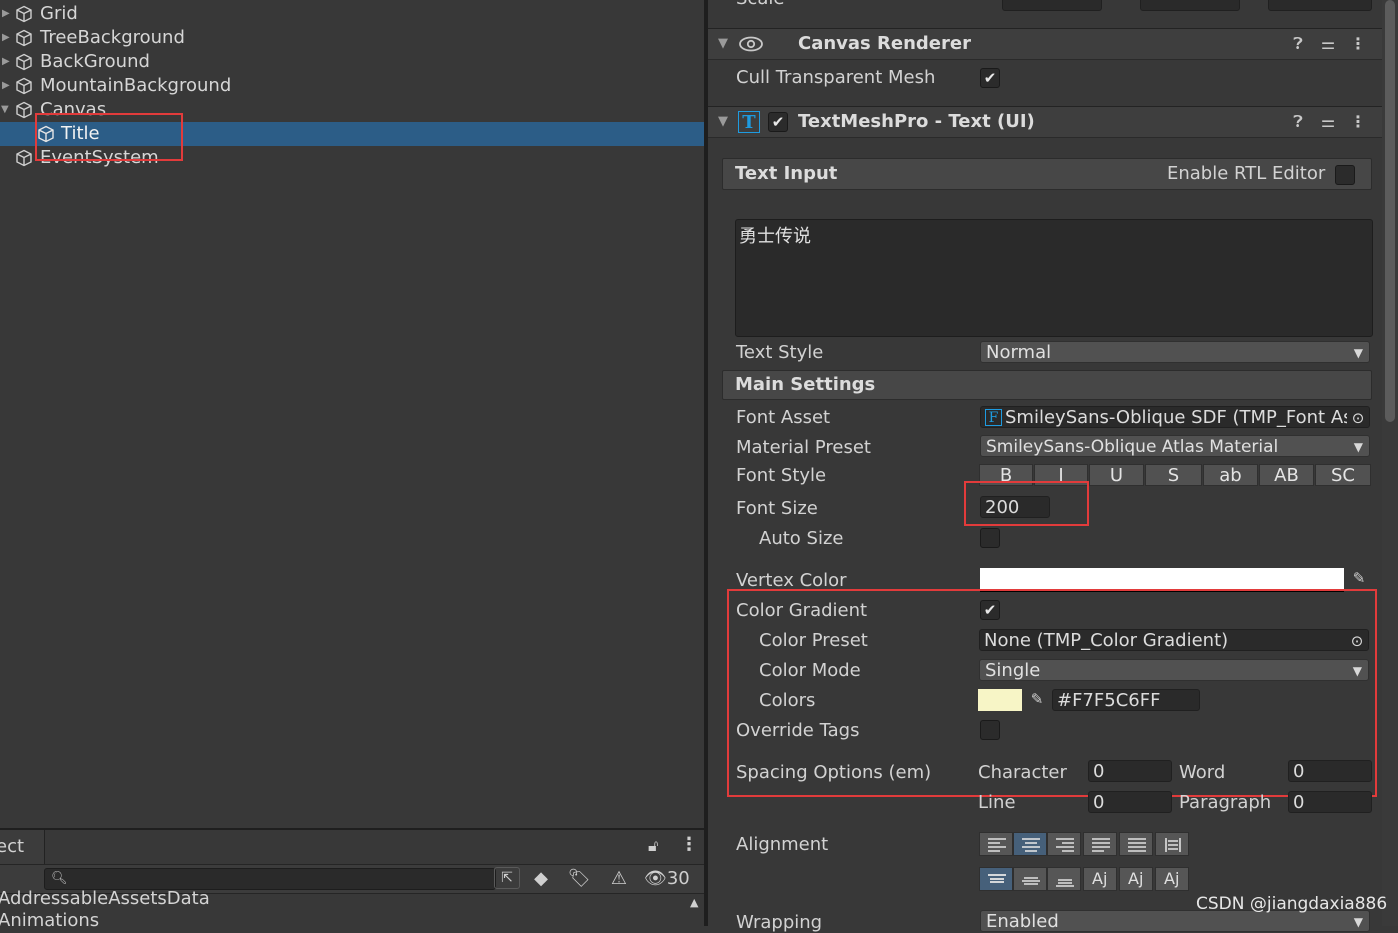 Image resolution: width=1398 pixels, height=933 pixels. What do you see at coordinates (1136, 844) in the screenshot?
I see `align-flush-button` at bounding box center [1136, 844].